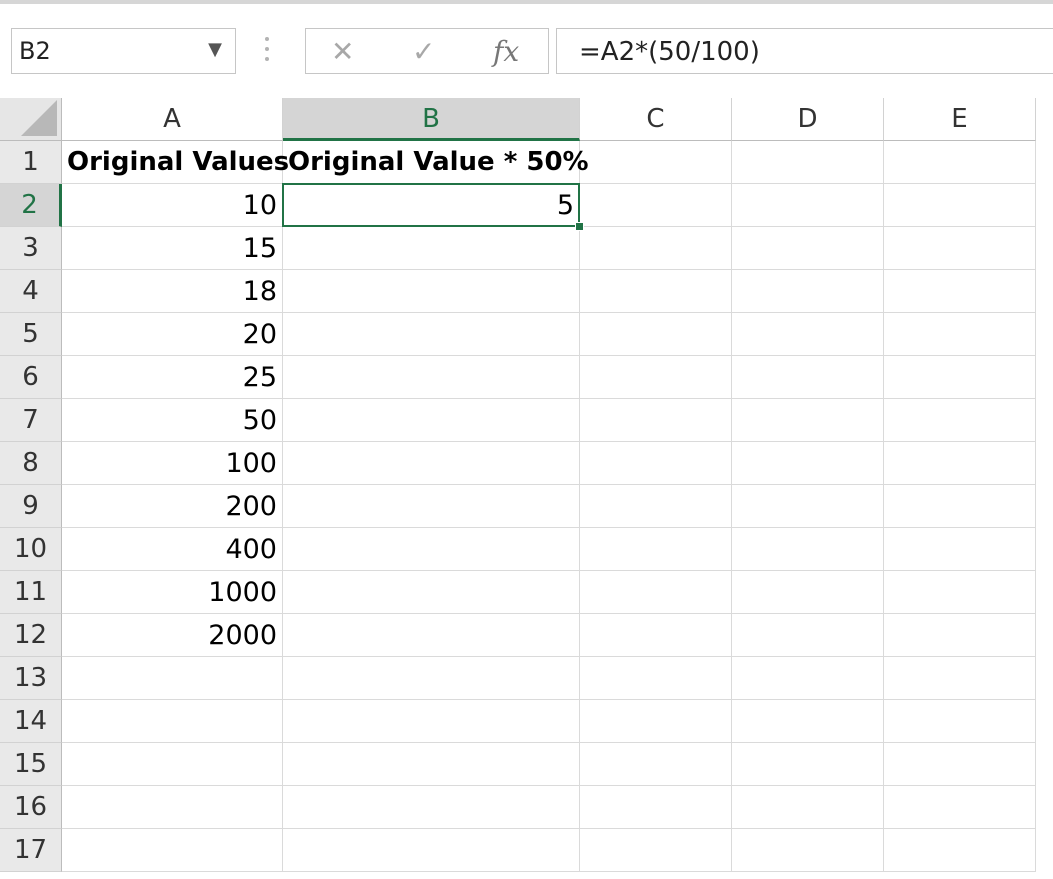 This screenshot has height=879, width=1053. What do you see at coordinates (656, 119) in the screenshot?
I see `column-header-c: C` at bounding box center [656, 119].